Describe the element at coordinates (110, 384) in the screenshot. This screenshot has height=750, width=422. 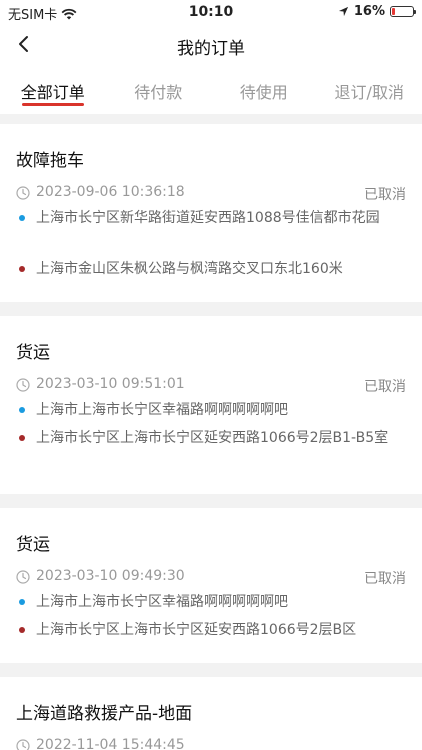
I see `order-time: 2023-03-10 09:51:01` at that location.